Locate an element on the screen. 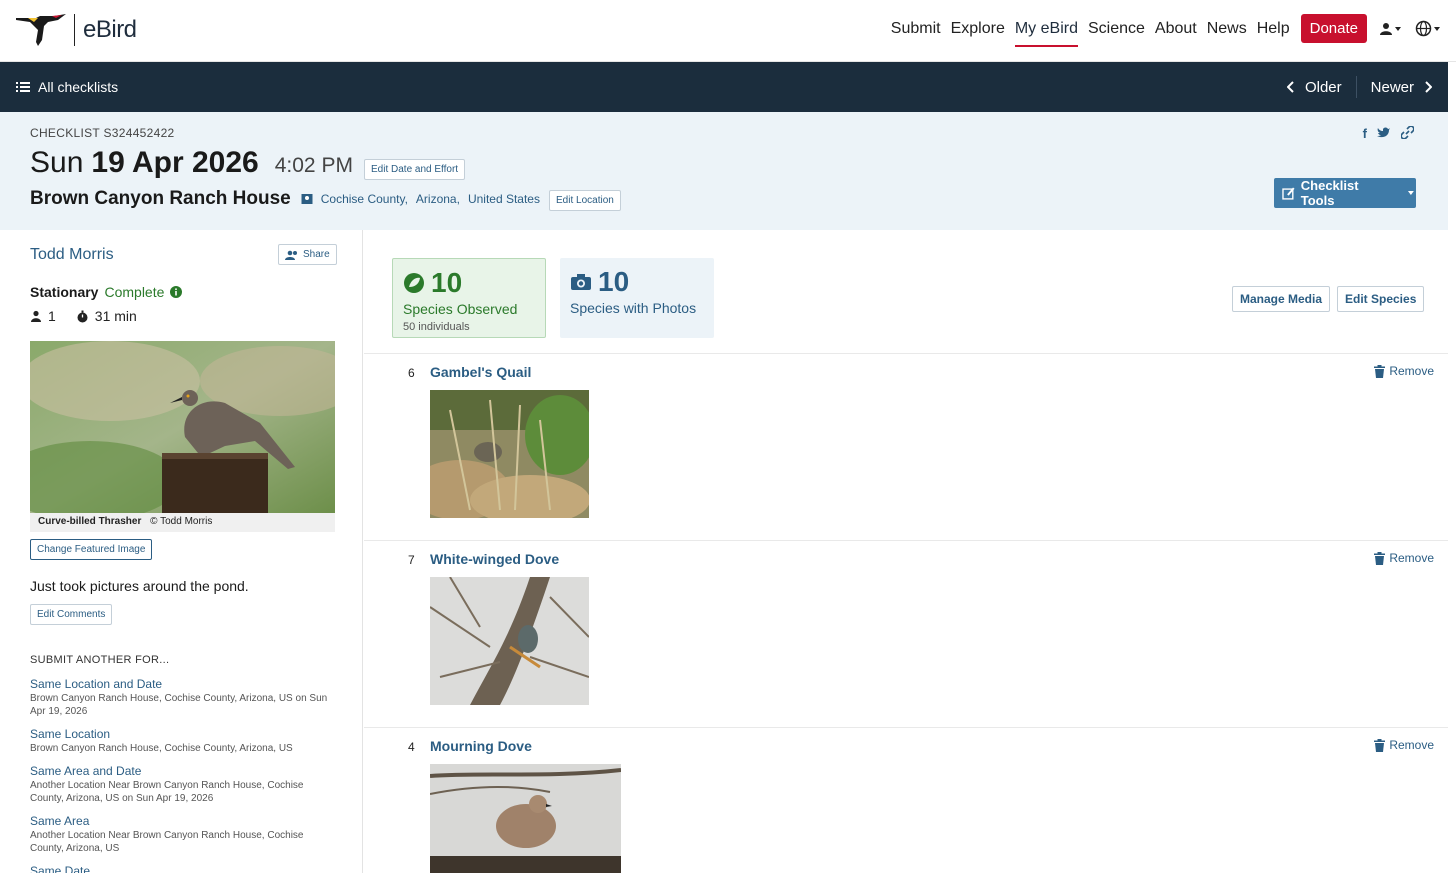 The image size is (1456, 873). nav-science: Science is located at coordinates (1116, 29).